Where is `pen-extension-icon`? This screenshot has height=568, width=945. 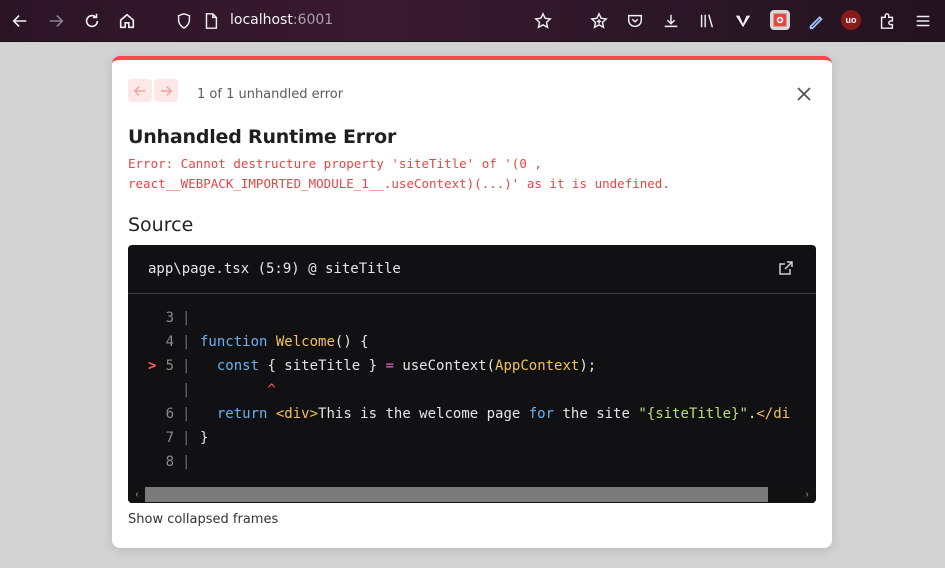
pen-extension-icon is located at coordinates (815, 20).